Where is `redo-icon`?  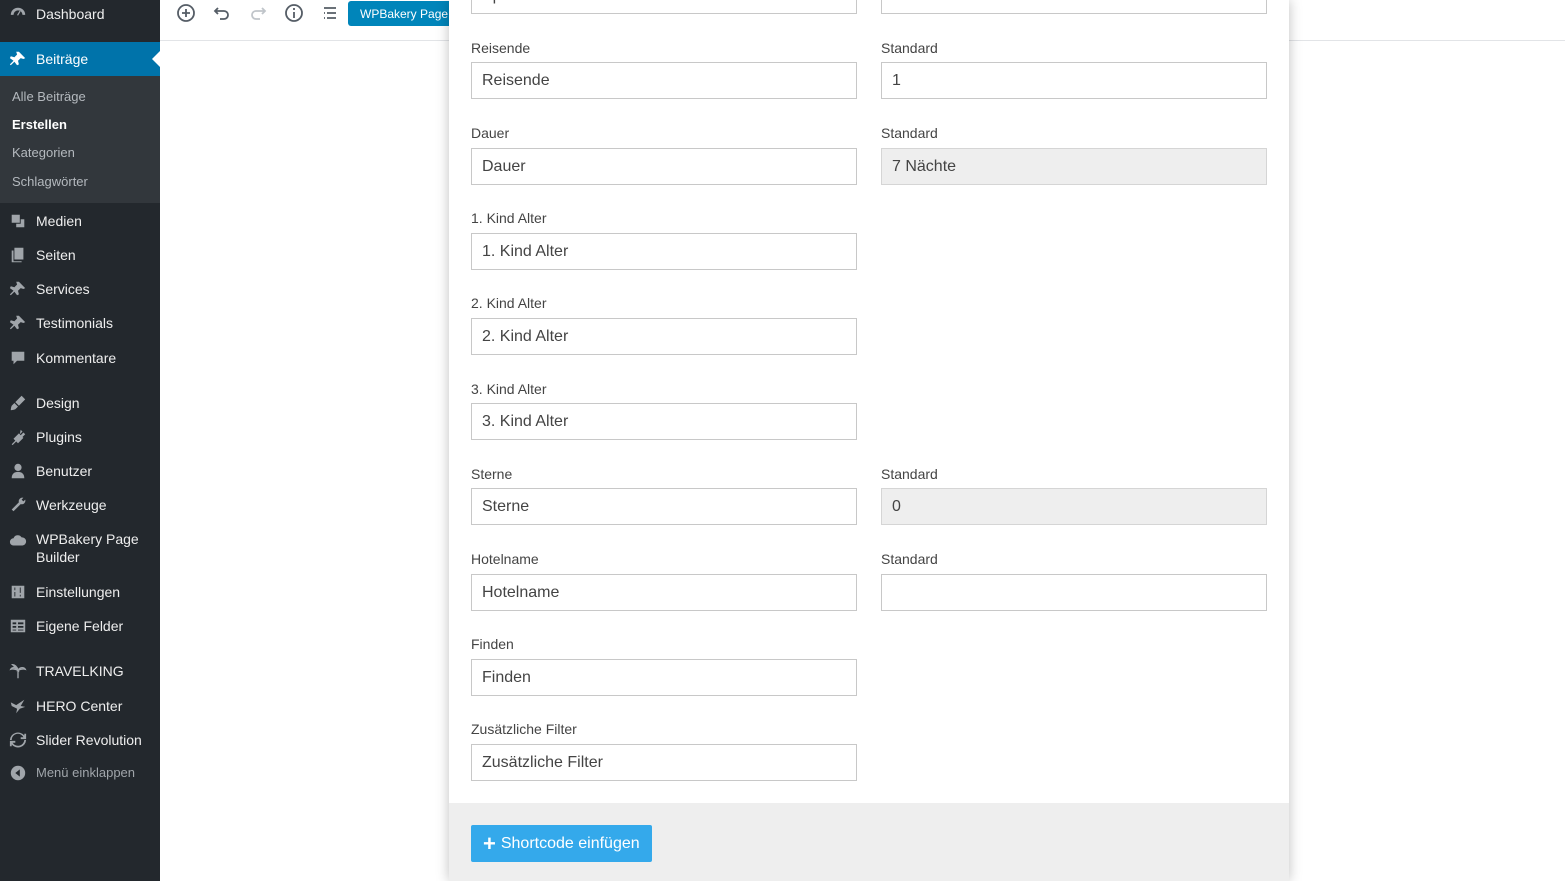
redo-icon is located at coordinates (258, 13).